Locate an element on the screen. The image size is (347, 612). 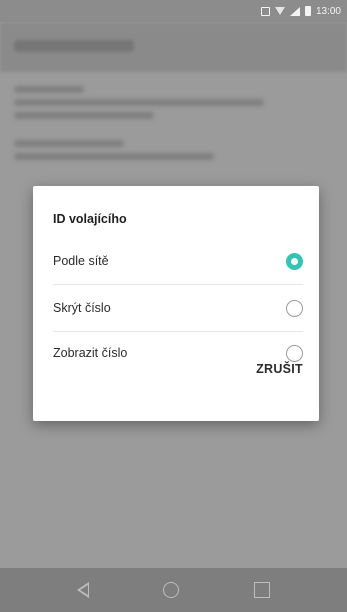
back-icon is located at coordinates (83, 590).